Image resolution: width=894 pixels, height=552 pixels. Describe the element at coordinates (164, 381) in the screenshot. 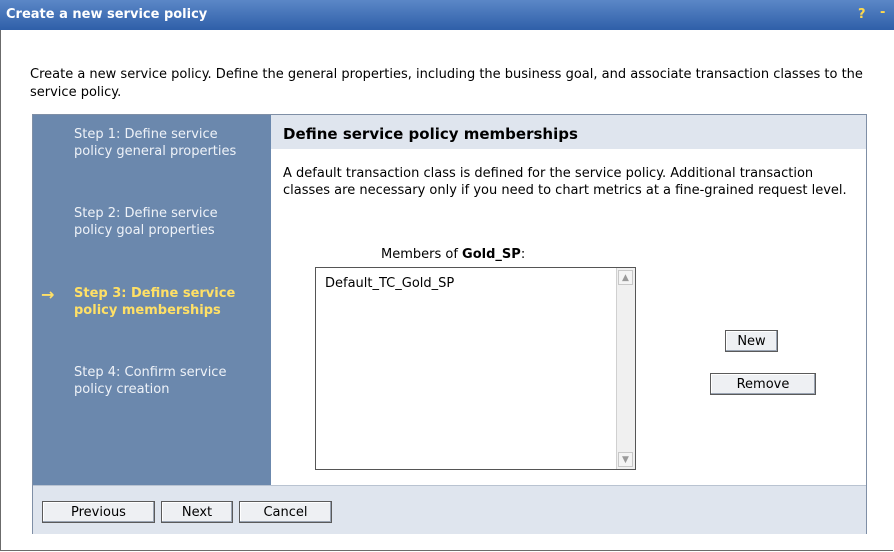

I see `step-4: Step 4: Confirm service policy creation` at that location.